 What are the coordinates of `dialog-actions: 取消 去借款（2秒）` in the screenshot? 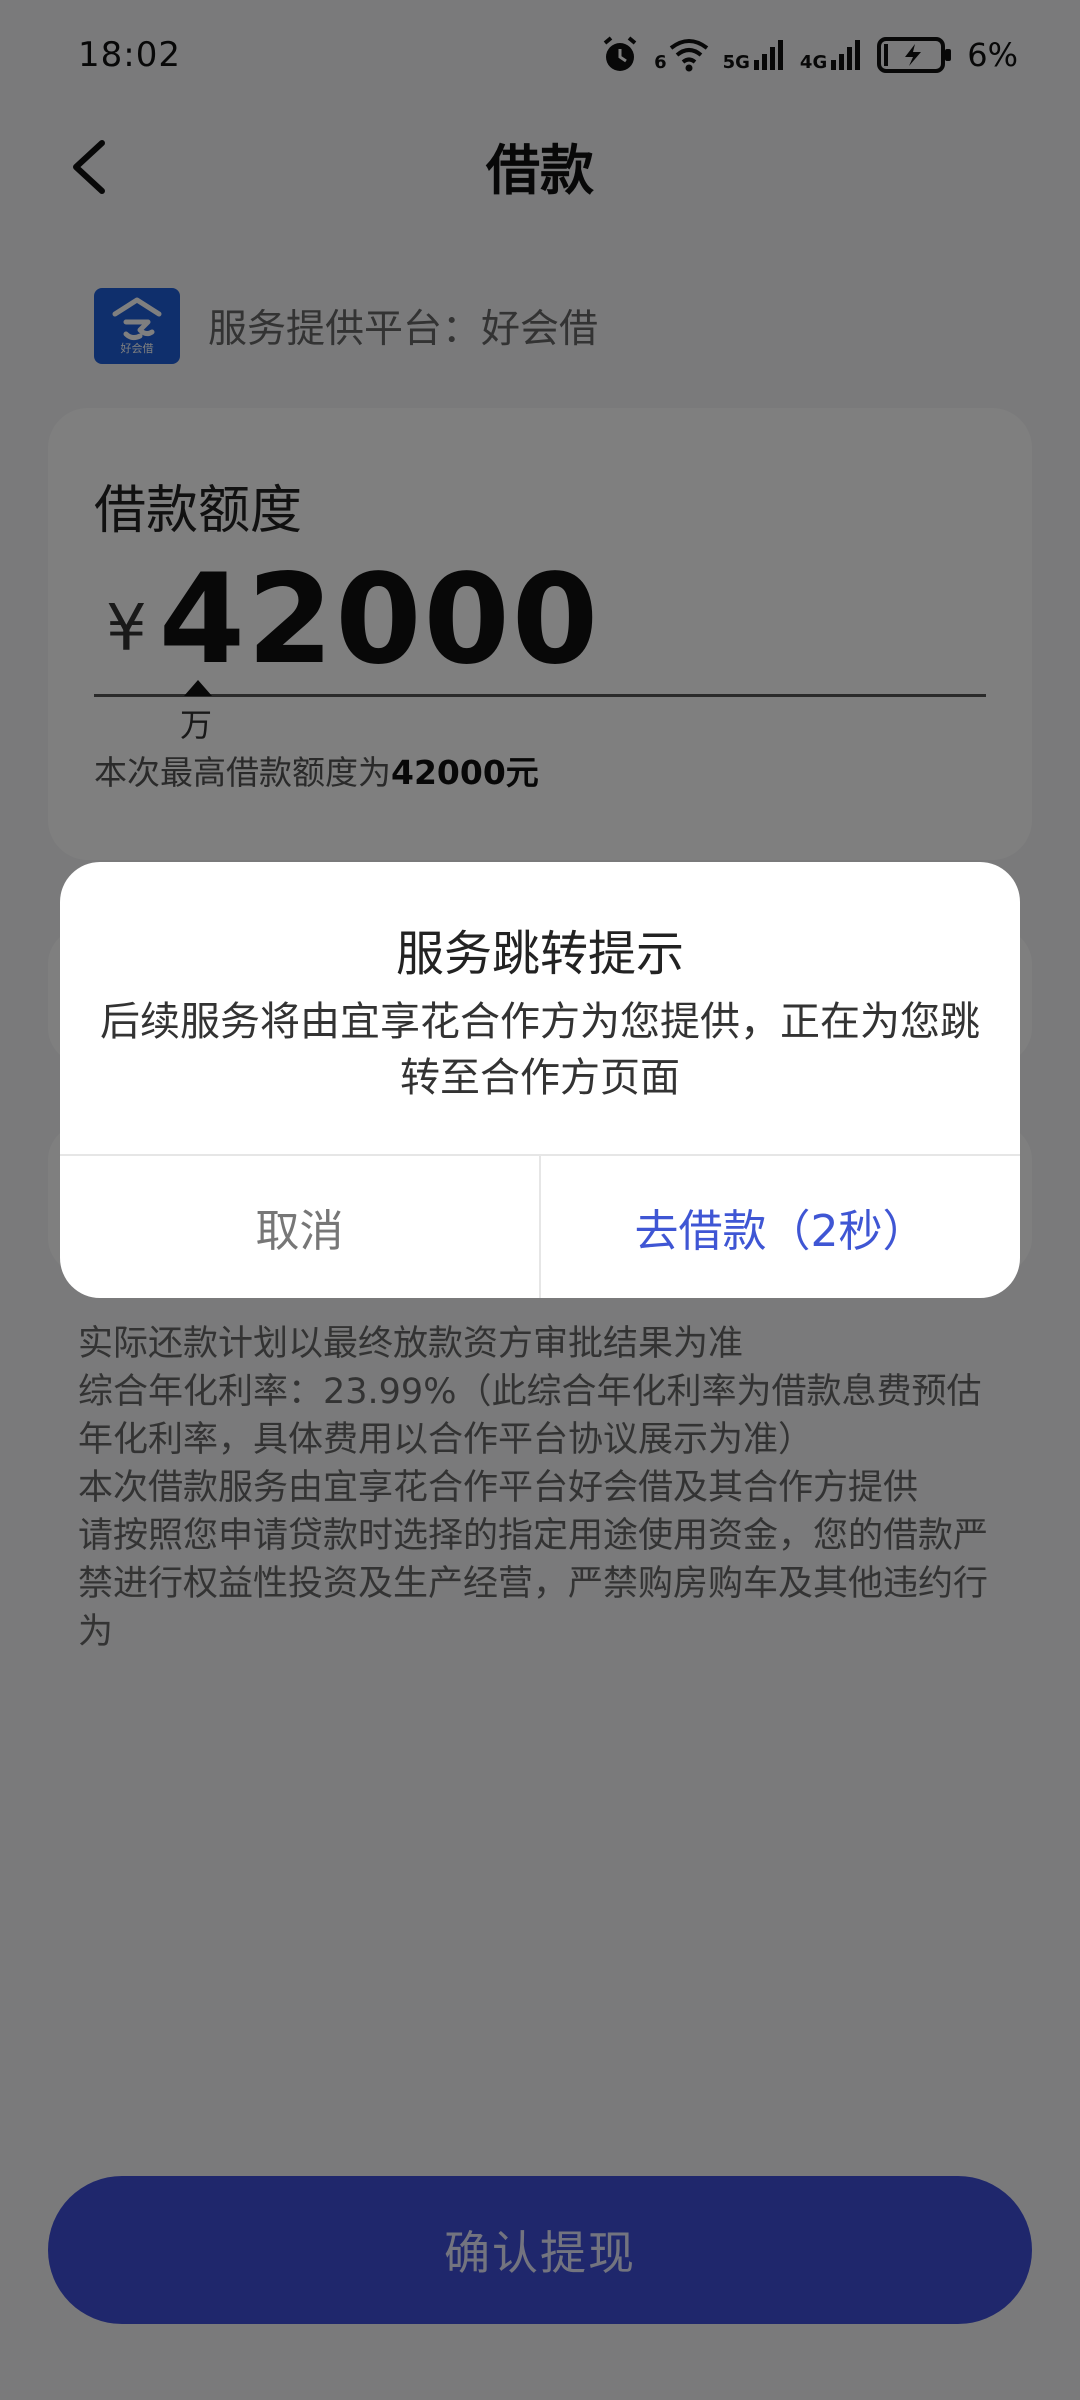 It's located at (540, 1226).